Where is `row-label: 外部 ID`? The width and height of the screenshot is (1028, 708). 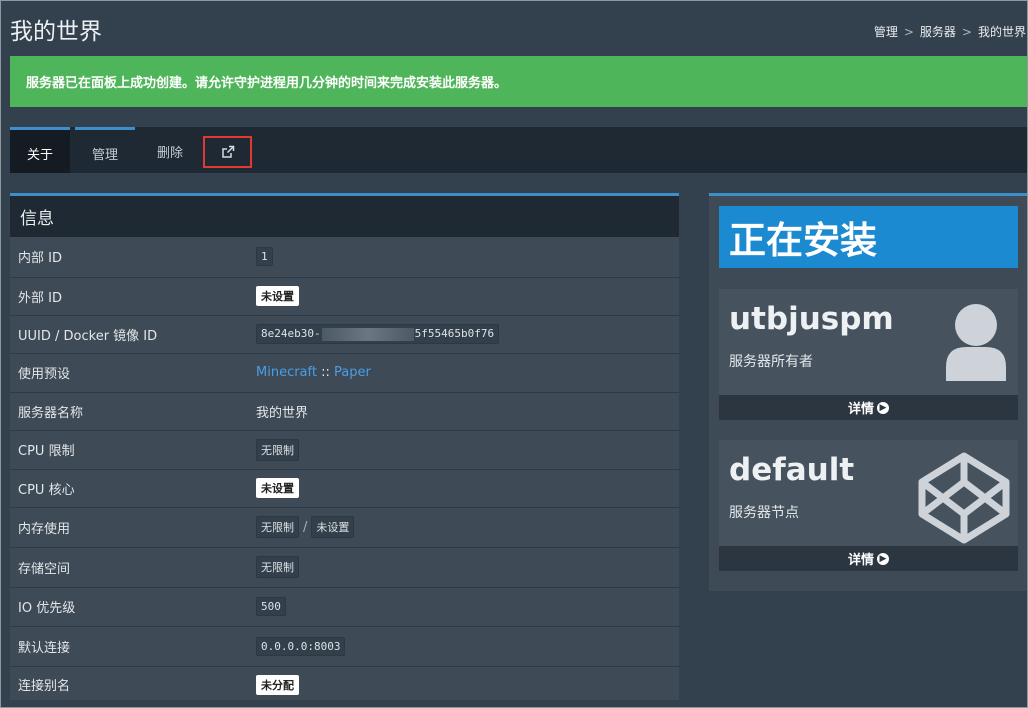 row-label: 外部 ID is located at coordinates (128, 296).